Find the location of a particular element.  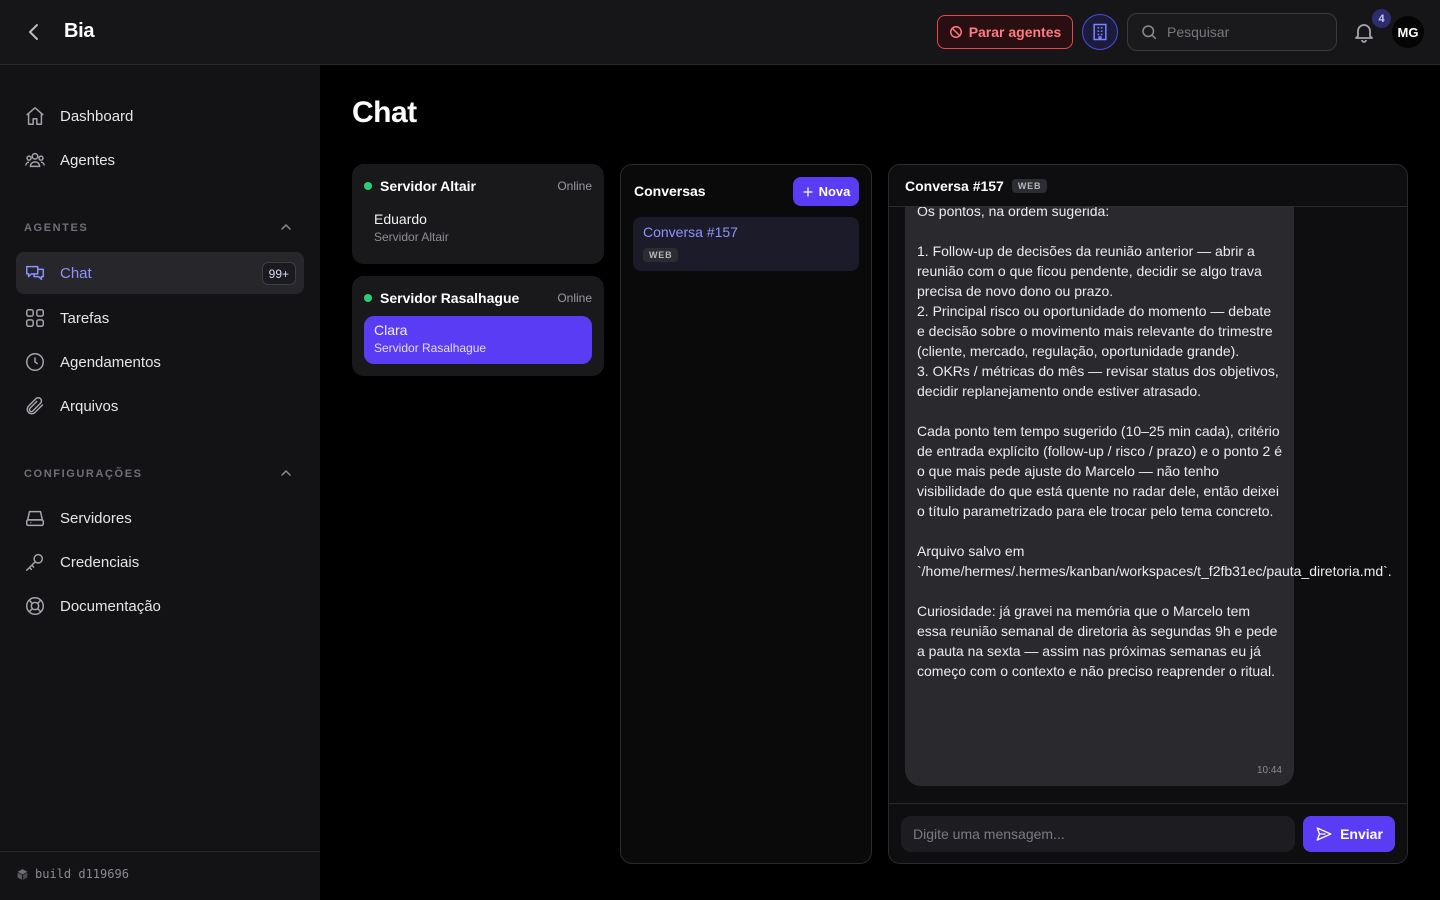

agent-server: Servidor Altair is located at coordinates (411, 237).